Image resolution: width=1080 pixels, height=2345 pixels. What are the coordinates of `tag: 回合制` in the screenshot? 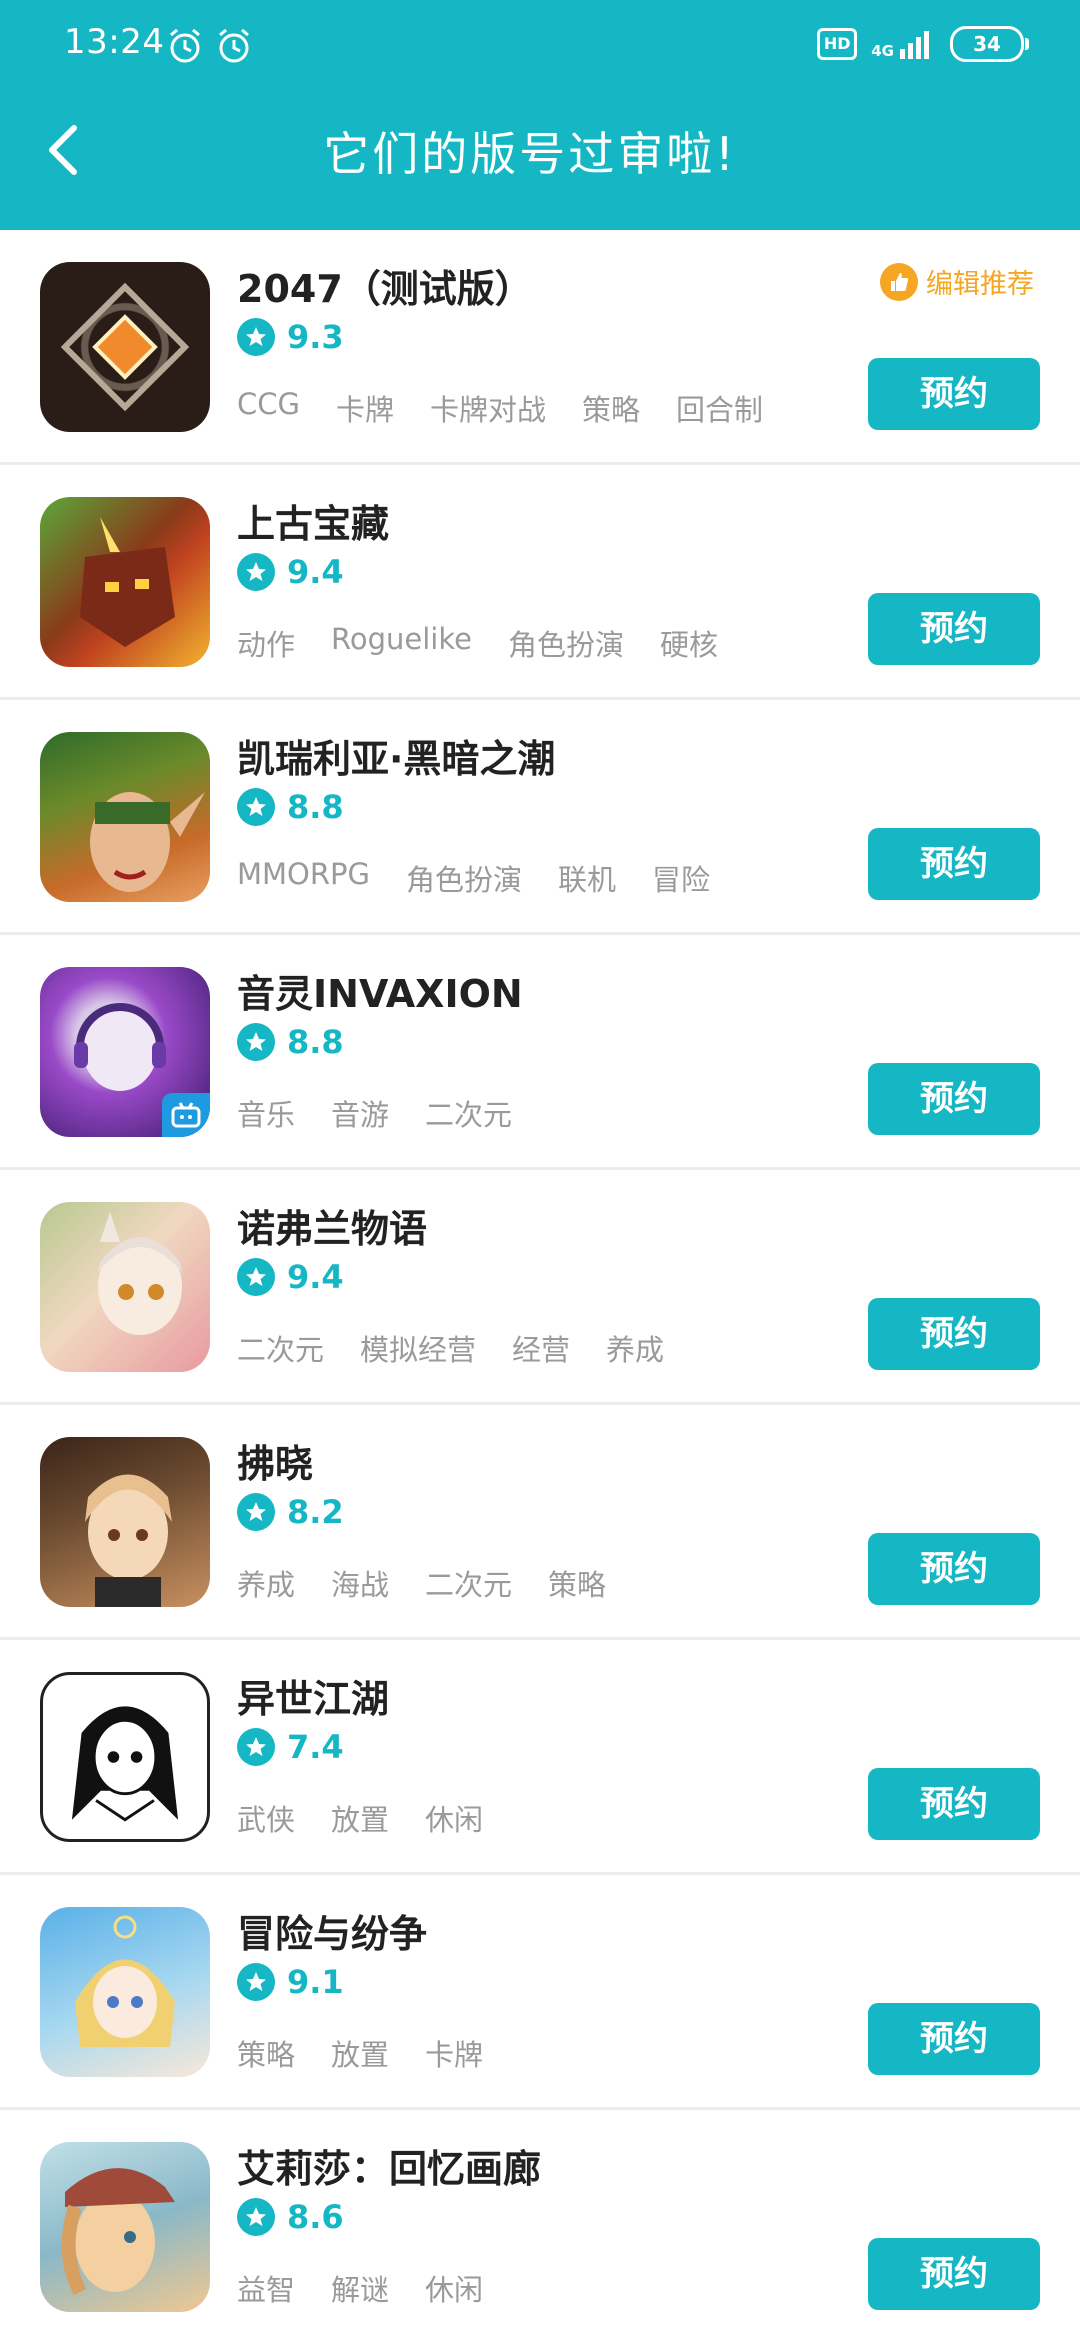 It's located at (719, 408).